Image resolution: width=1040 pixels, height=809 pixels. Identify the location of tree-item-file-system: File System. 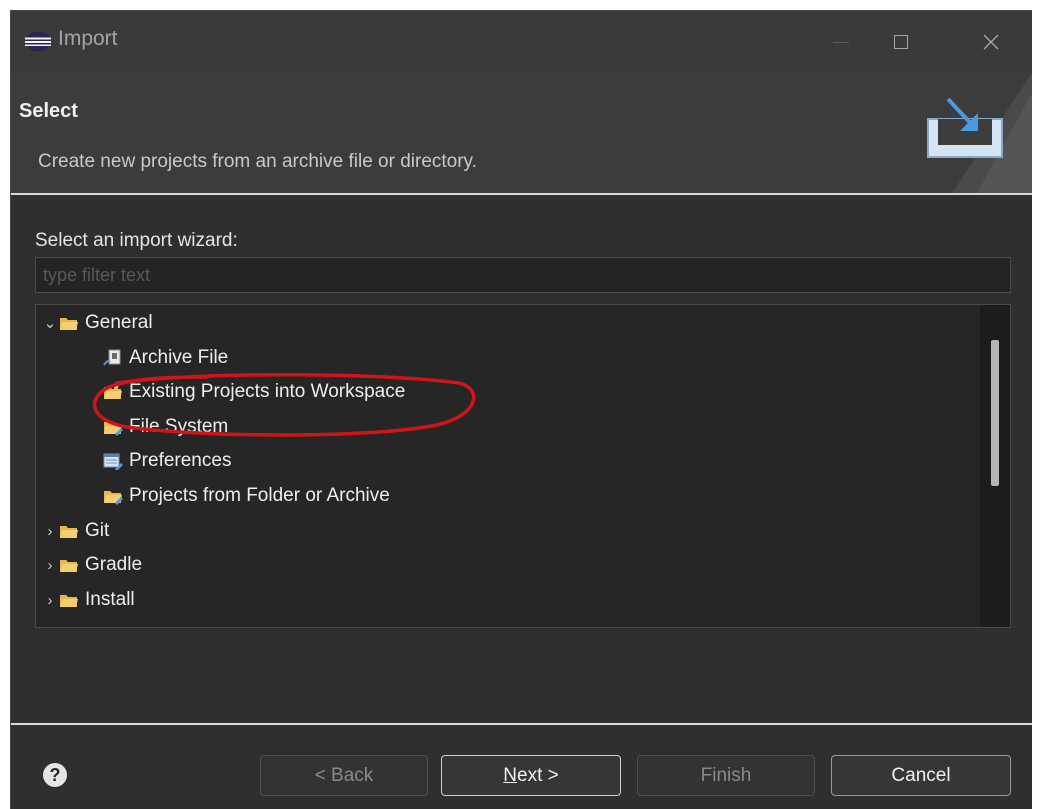
(165, 427).